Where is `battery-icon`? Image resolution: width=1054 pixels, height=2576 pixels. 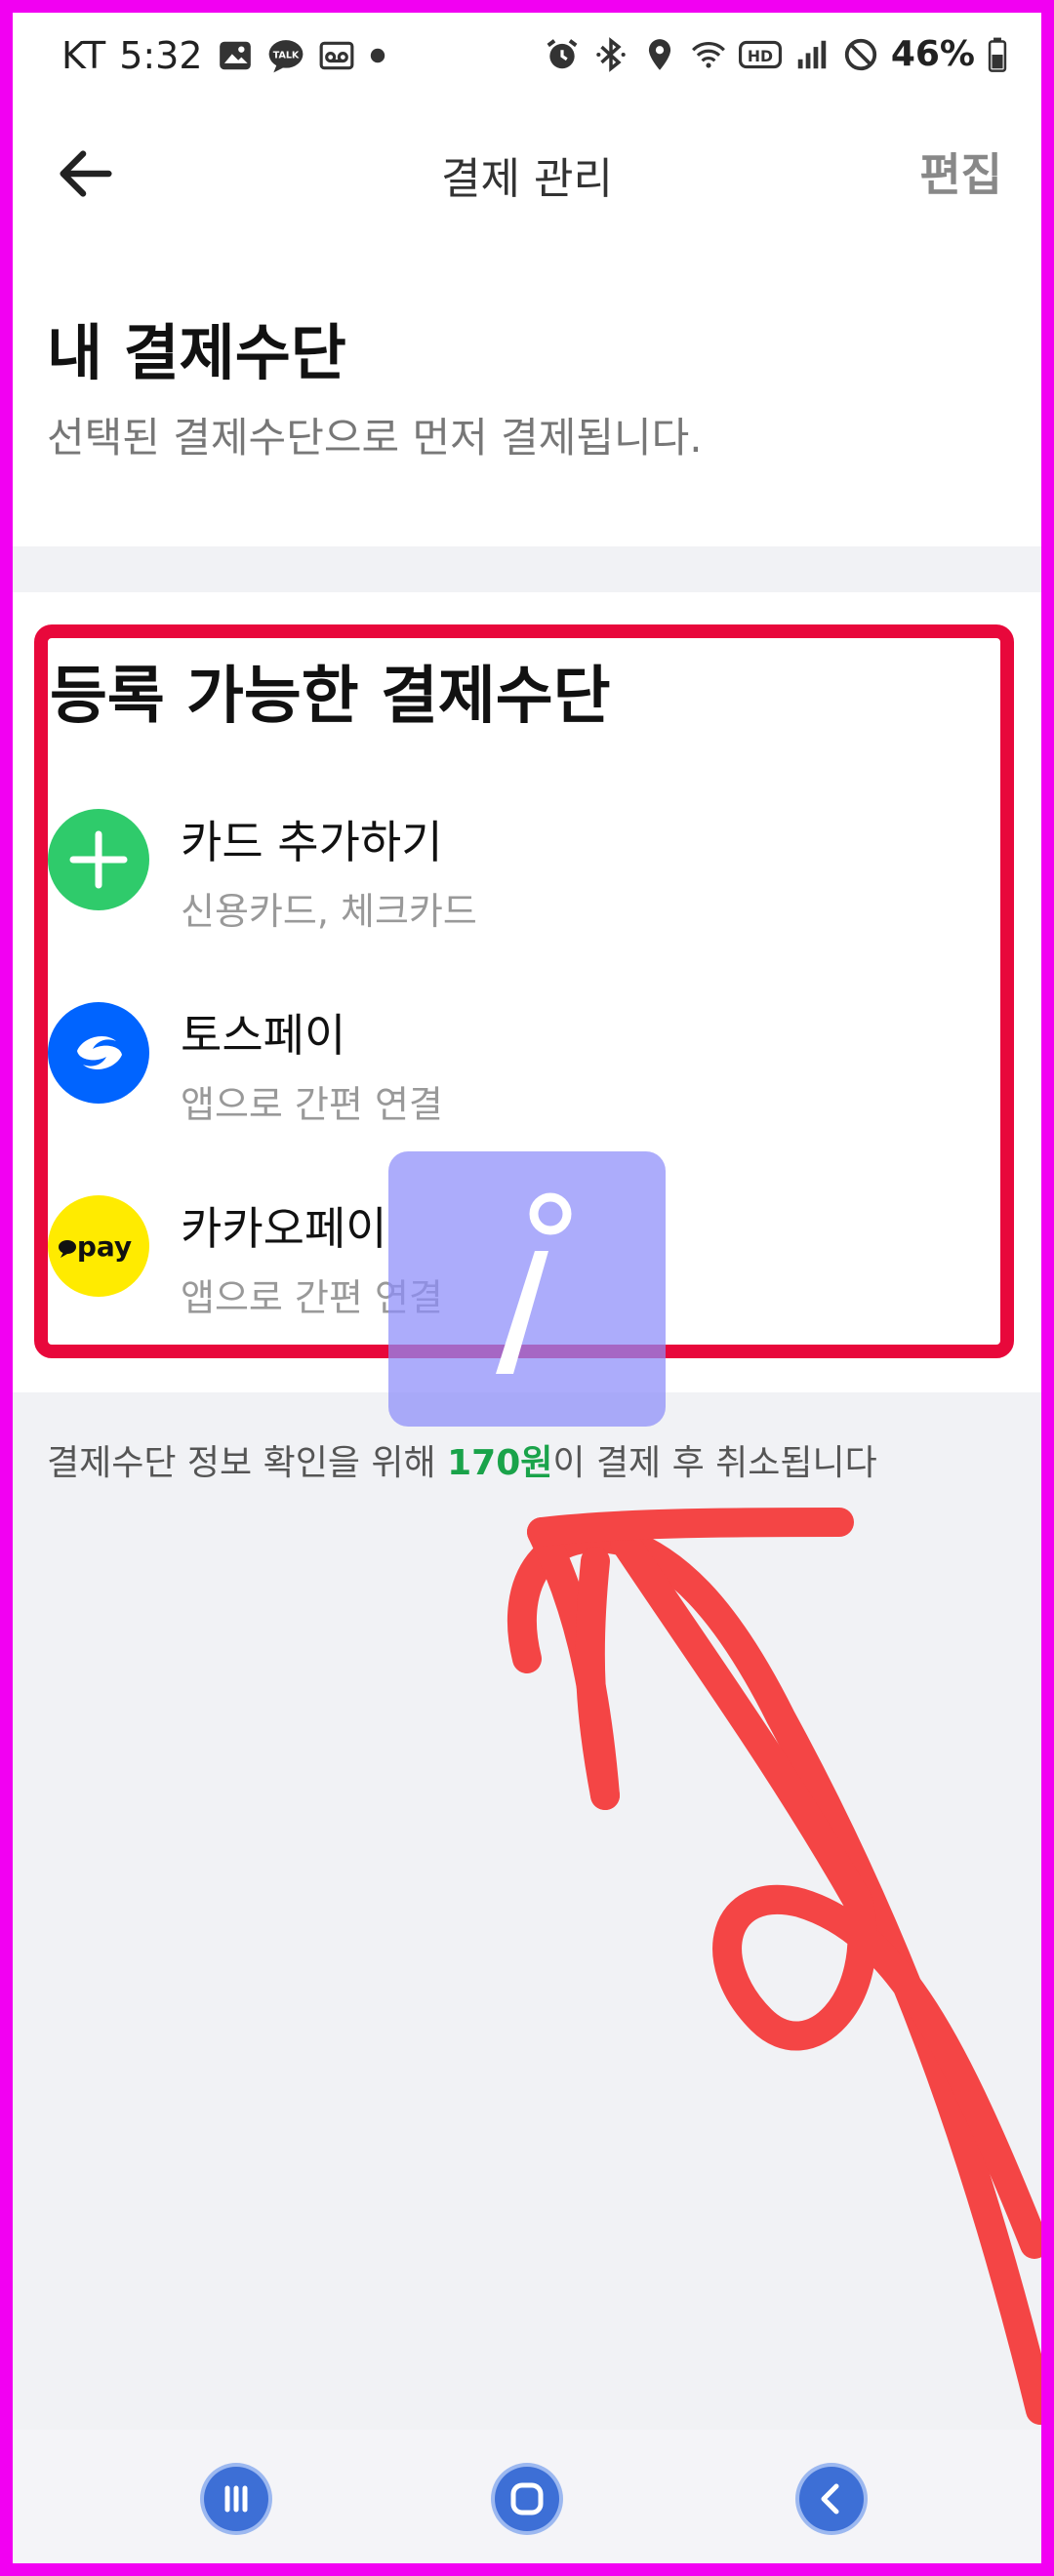
battery-icon is located at coordinates (998, 54).